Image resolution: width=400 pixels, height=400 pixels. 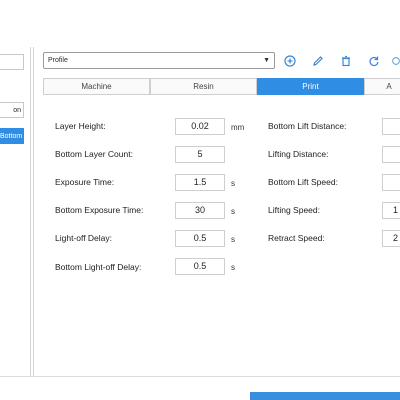 I want to click on bottom-exposure-time-label: Bottom Exposure Time:, so click(x=99, y=210).